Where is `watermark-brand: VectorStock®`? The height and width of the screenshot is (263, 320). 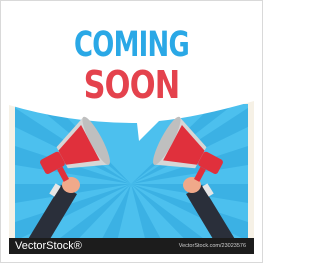 watermark-brand: VectorStock® is located at coordinates (48, 246).